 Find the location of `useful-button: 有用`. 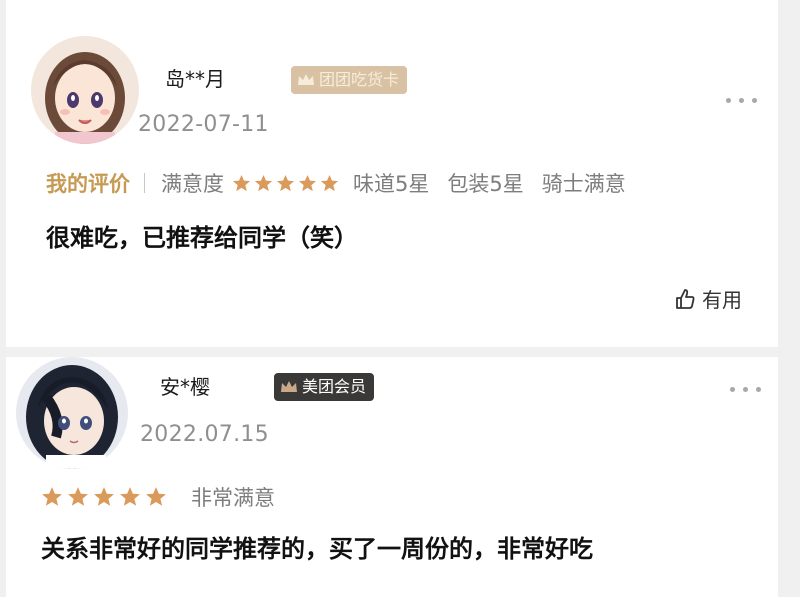

useful-button: 有用 is located at coordinates (708, 298).